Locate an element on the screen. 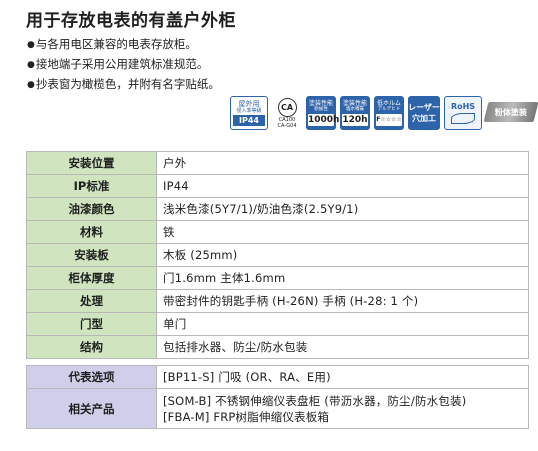  spec-value: 浅米色漆(5Y7/1)/奶油色漆(2.5Y9/1) is located at coordinates (342, 209).